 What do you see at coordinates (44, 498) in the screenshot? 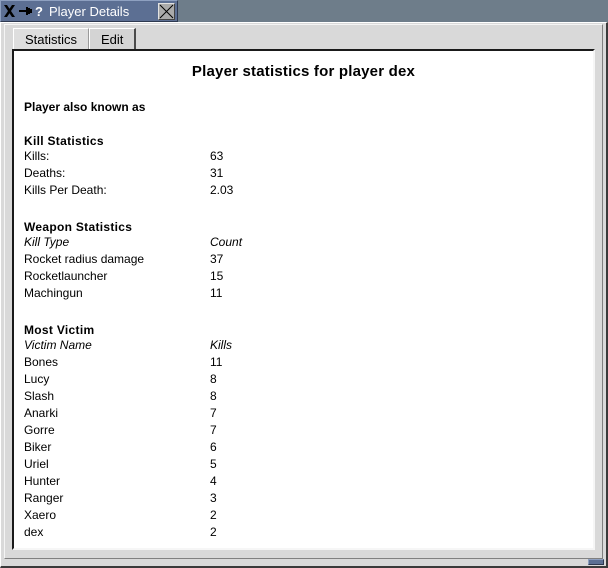
I see `row-label: Ranger` at bounding box center [44, 498].